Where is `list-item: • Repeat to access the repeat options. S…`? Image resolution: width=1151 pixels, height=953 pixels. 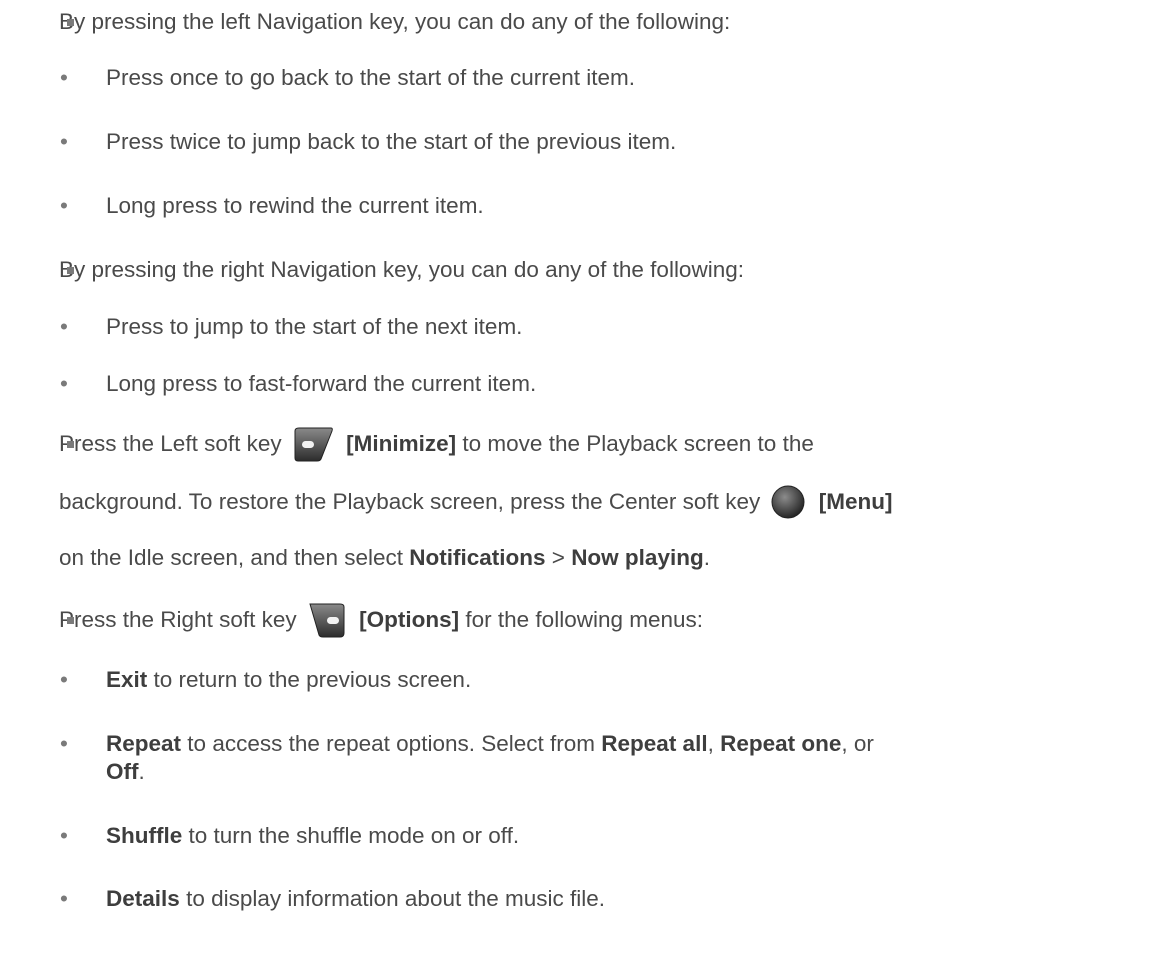 list-item: • Repeat to access the repeat options. S… is located at coordinates (467, 743).